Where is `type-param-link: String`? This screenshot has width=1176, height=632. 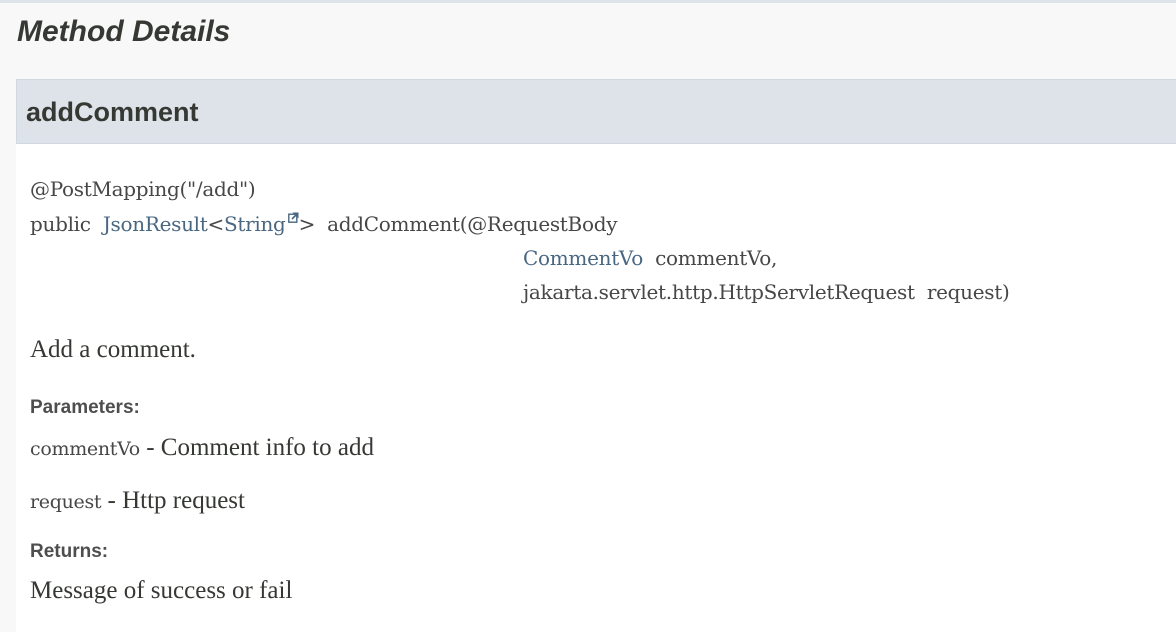
type-param-link: String is located at coordinates (261, 224).